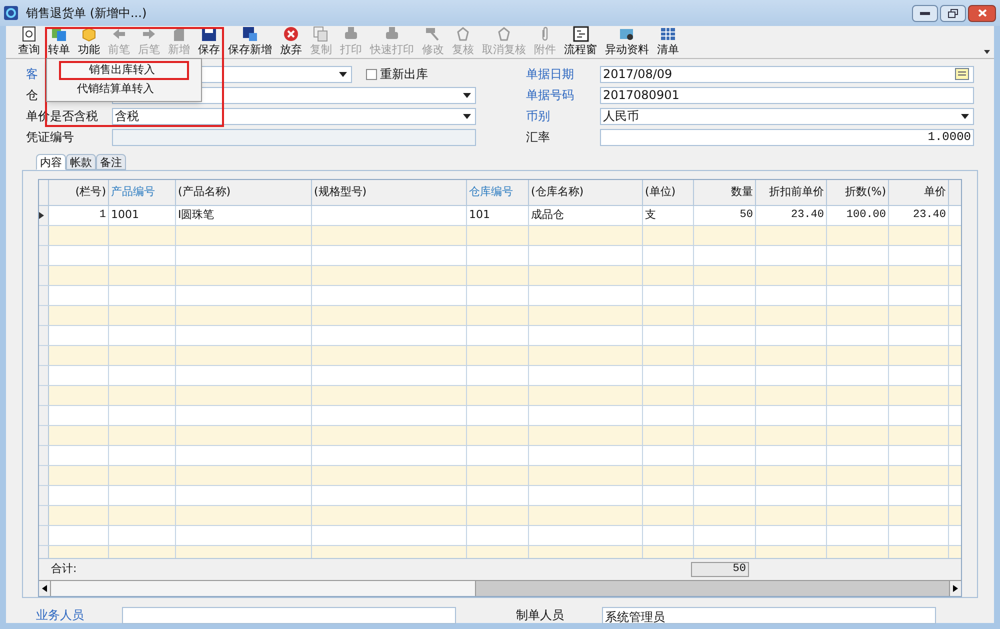  Describe the element at coordinates (32, 74) in the screenshot. I see `field-label: 客` at that location.